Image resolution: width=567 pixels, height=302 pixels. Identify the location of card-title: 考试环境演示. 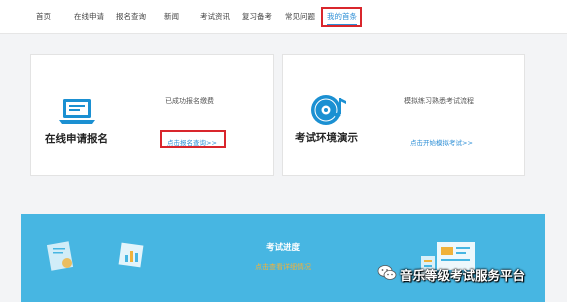
(326, 138).